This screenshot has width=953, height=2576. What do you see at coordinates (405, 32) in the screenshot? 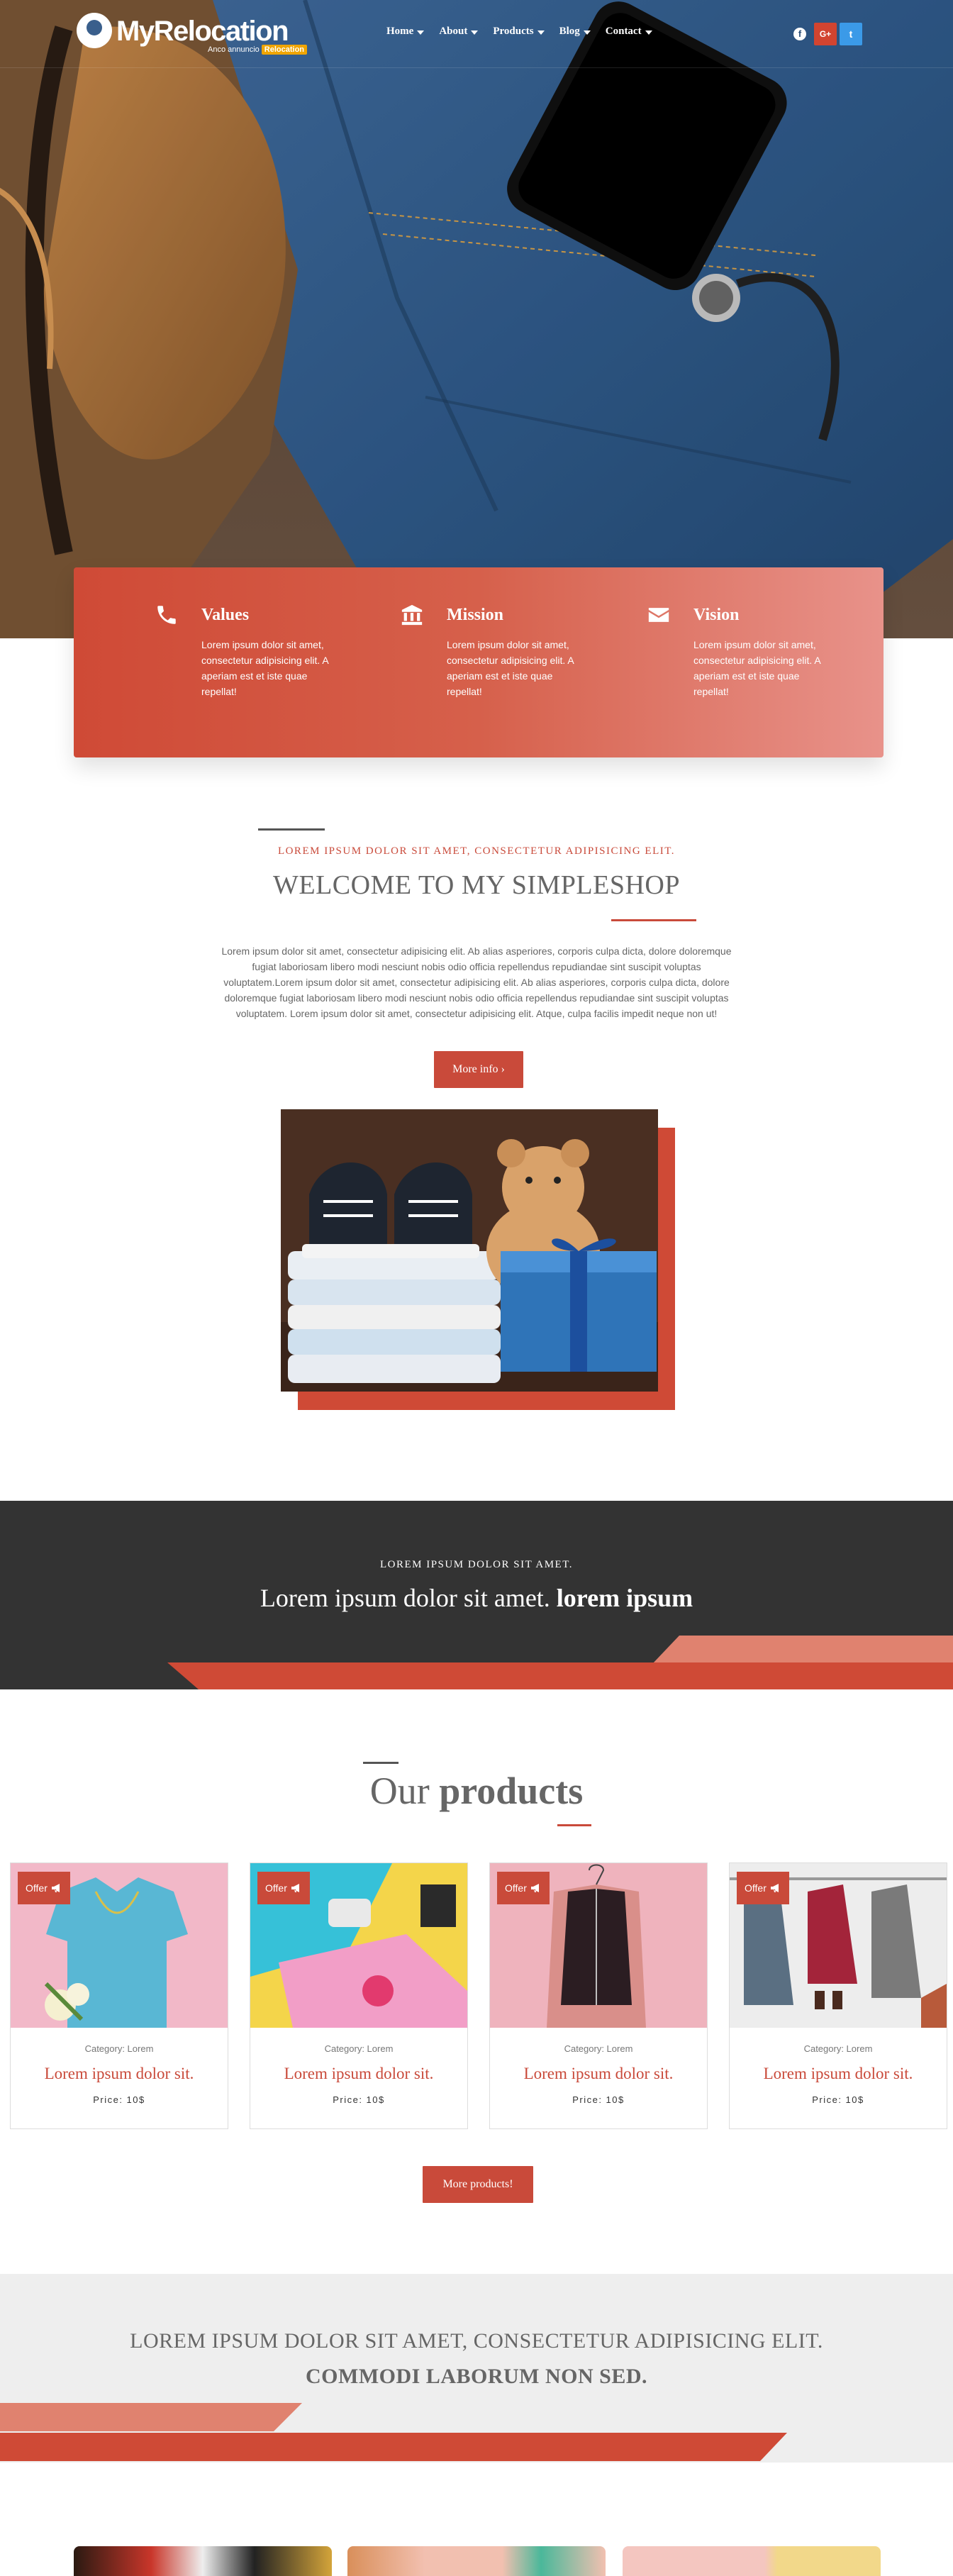
I see `nav-home: Home` at bounding box center [405, 32].